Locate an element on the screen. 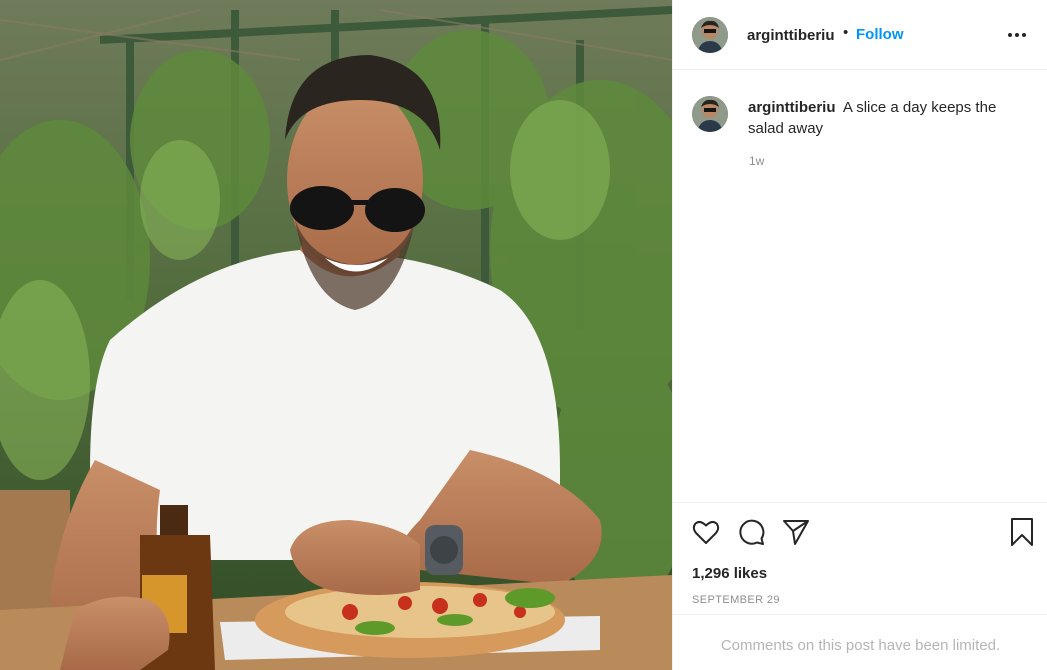 This screenshot has height=670, width=1047. caption-username-link: arginttiberiu is located at coordinates (792, 107).